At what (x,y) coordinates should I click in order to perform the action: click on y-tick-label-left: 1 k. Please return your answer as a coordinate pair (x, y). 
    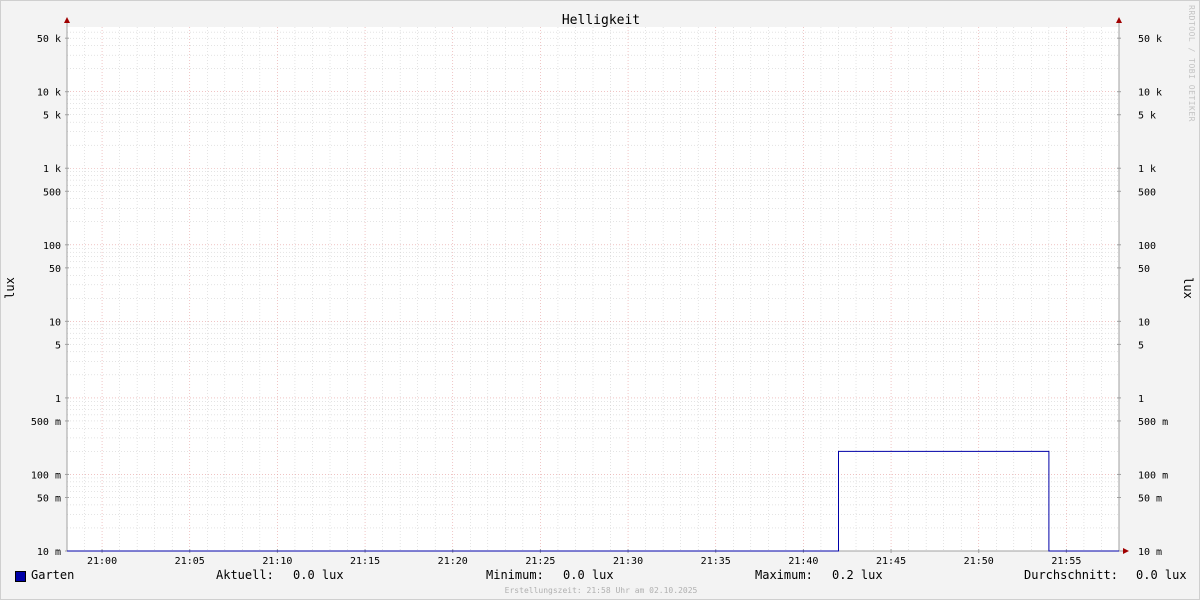
    Looking at the image, I should click on (52, 169).